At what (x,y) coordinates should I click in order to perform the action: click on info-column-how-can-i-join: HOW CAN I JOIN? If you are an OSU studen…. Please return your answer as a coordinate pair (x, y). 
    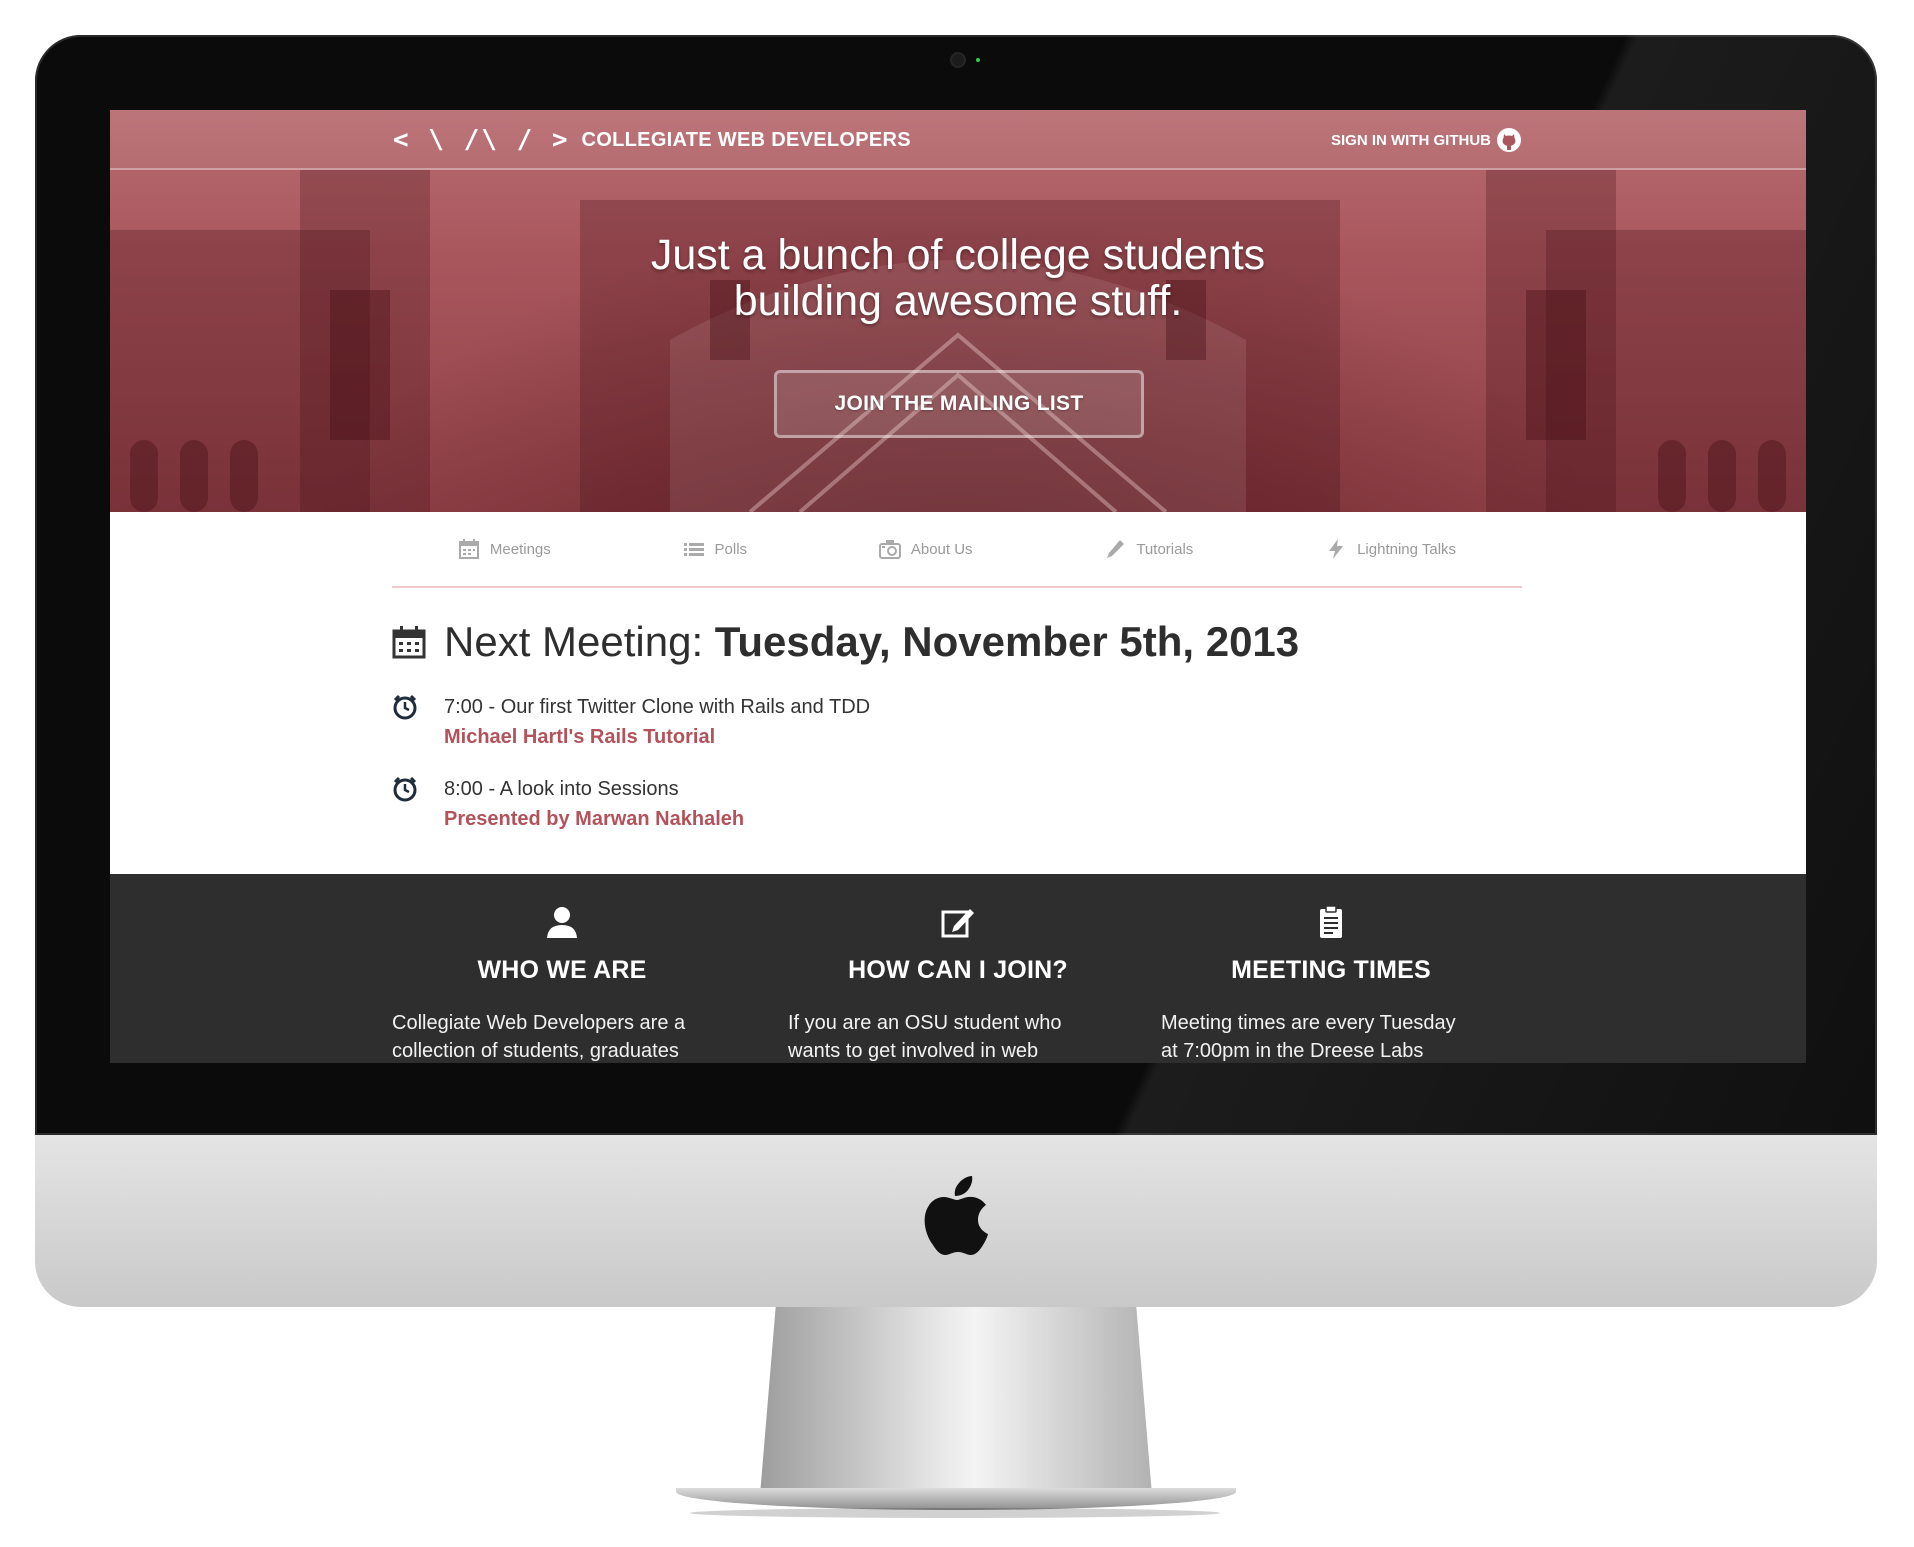
    Looking at the image, I should click on (958, 968).